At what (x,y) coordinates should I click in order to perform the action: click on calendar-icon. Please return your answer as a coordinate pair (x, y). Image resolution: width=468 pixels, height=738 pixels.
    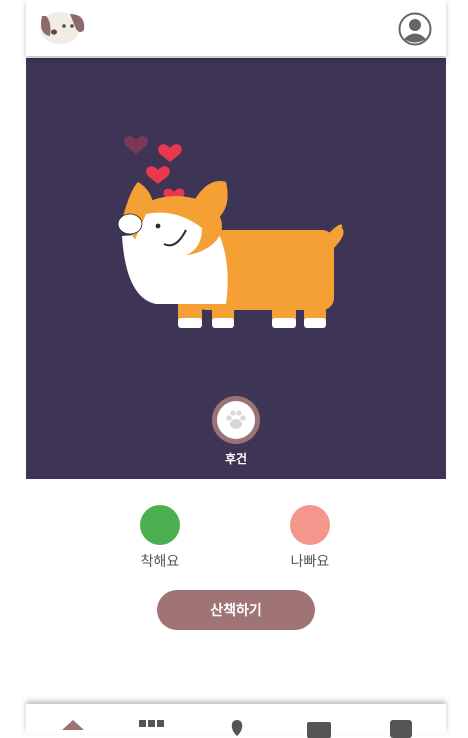
    Looking at the image, I should click on (319, 728).